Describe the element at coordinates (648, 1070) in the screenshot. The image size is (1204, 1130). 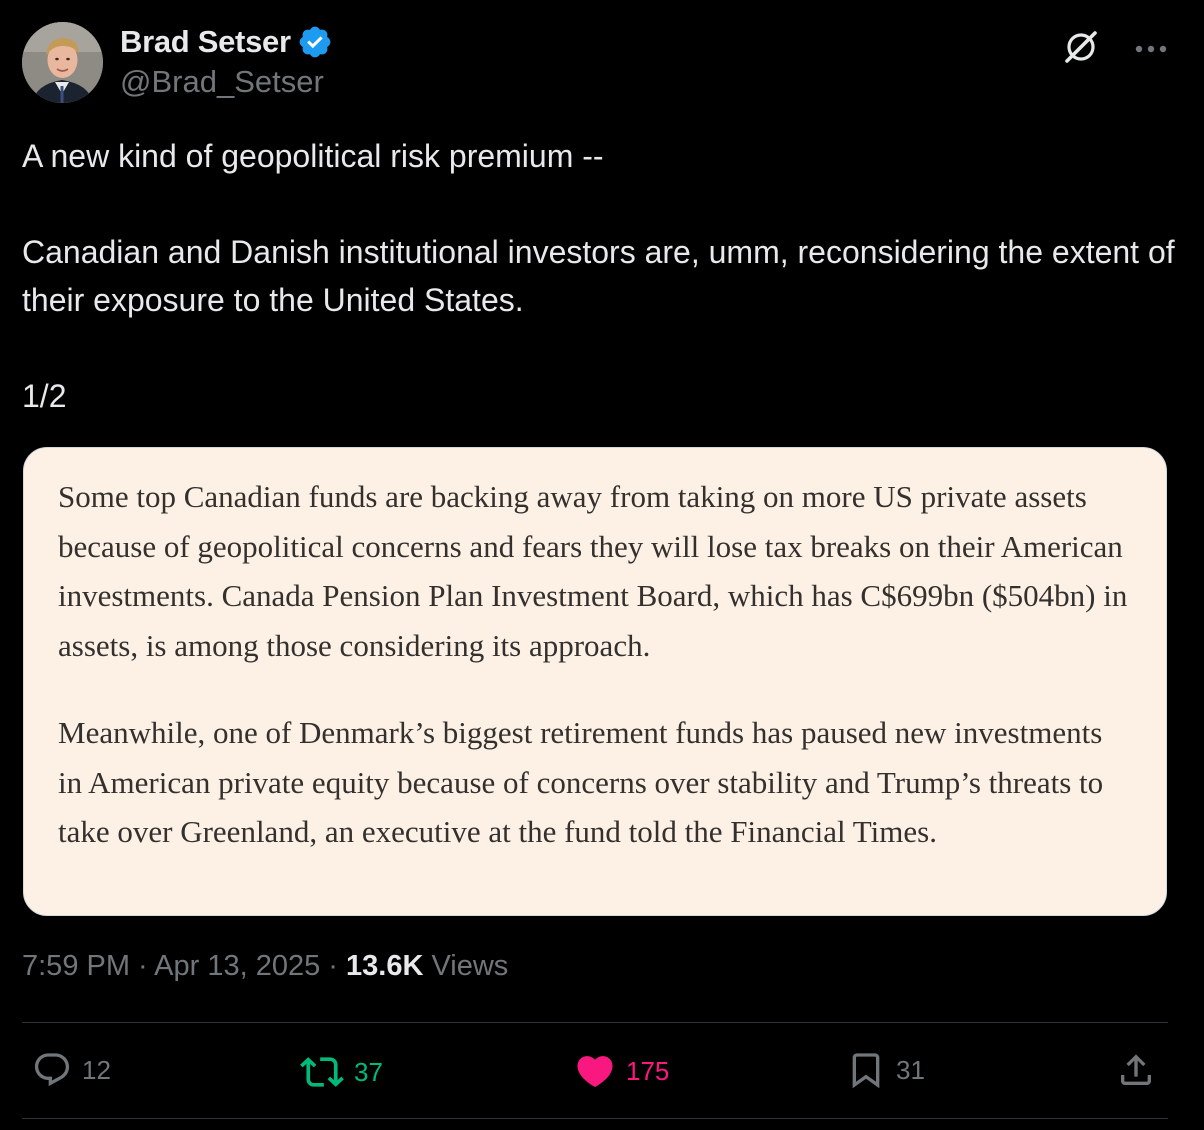
I see `like-count: 175` at that location.